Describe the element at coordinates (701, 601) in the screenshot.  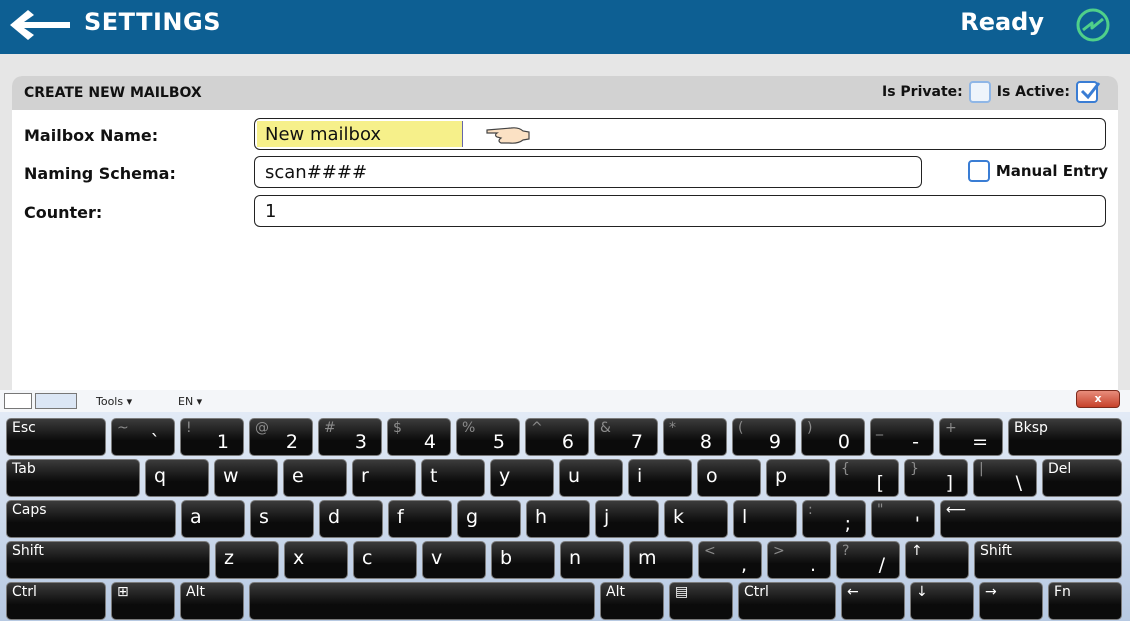
I see `key-menu: ▤` at that location.